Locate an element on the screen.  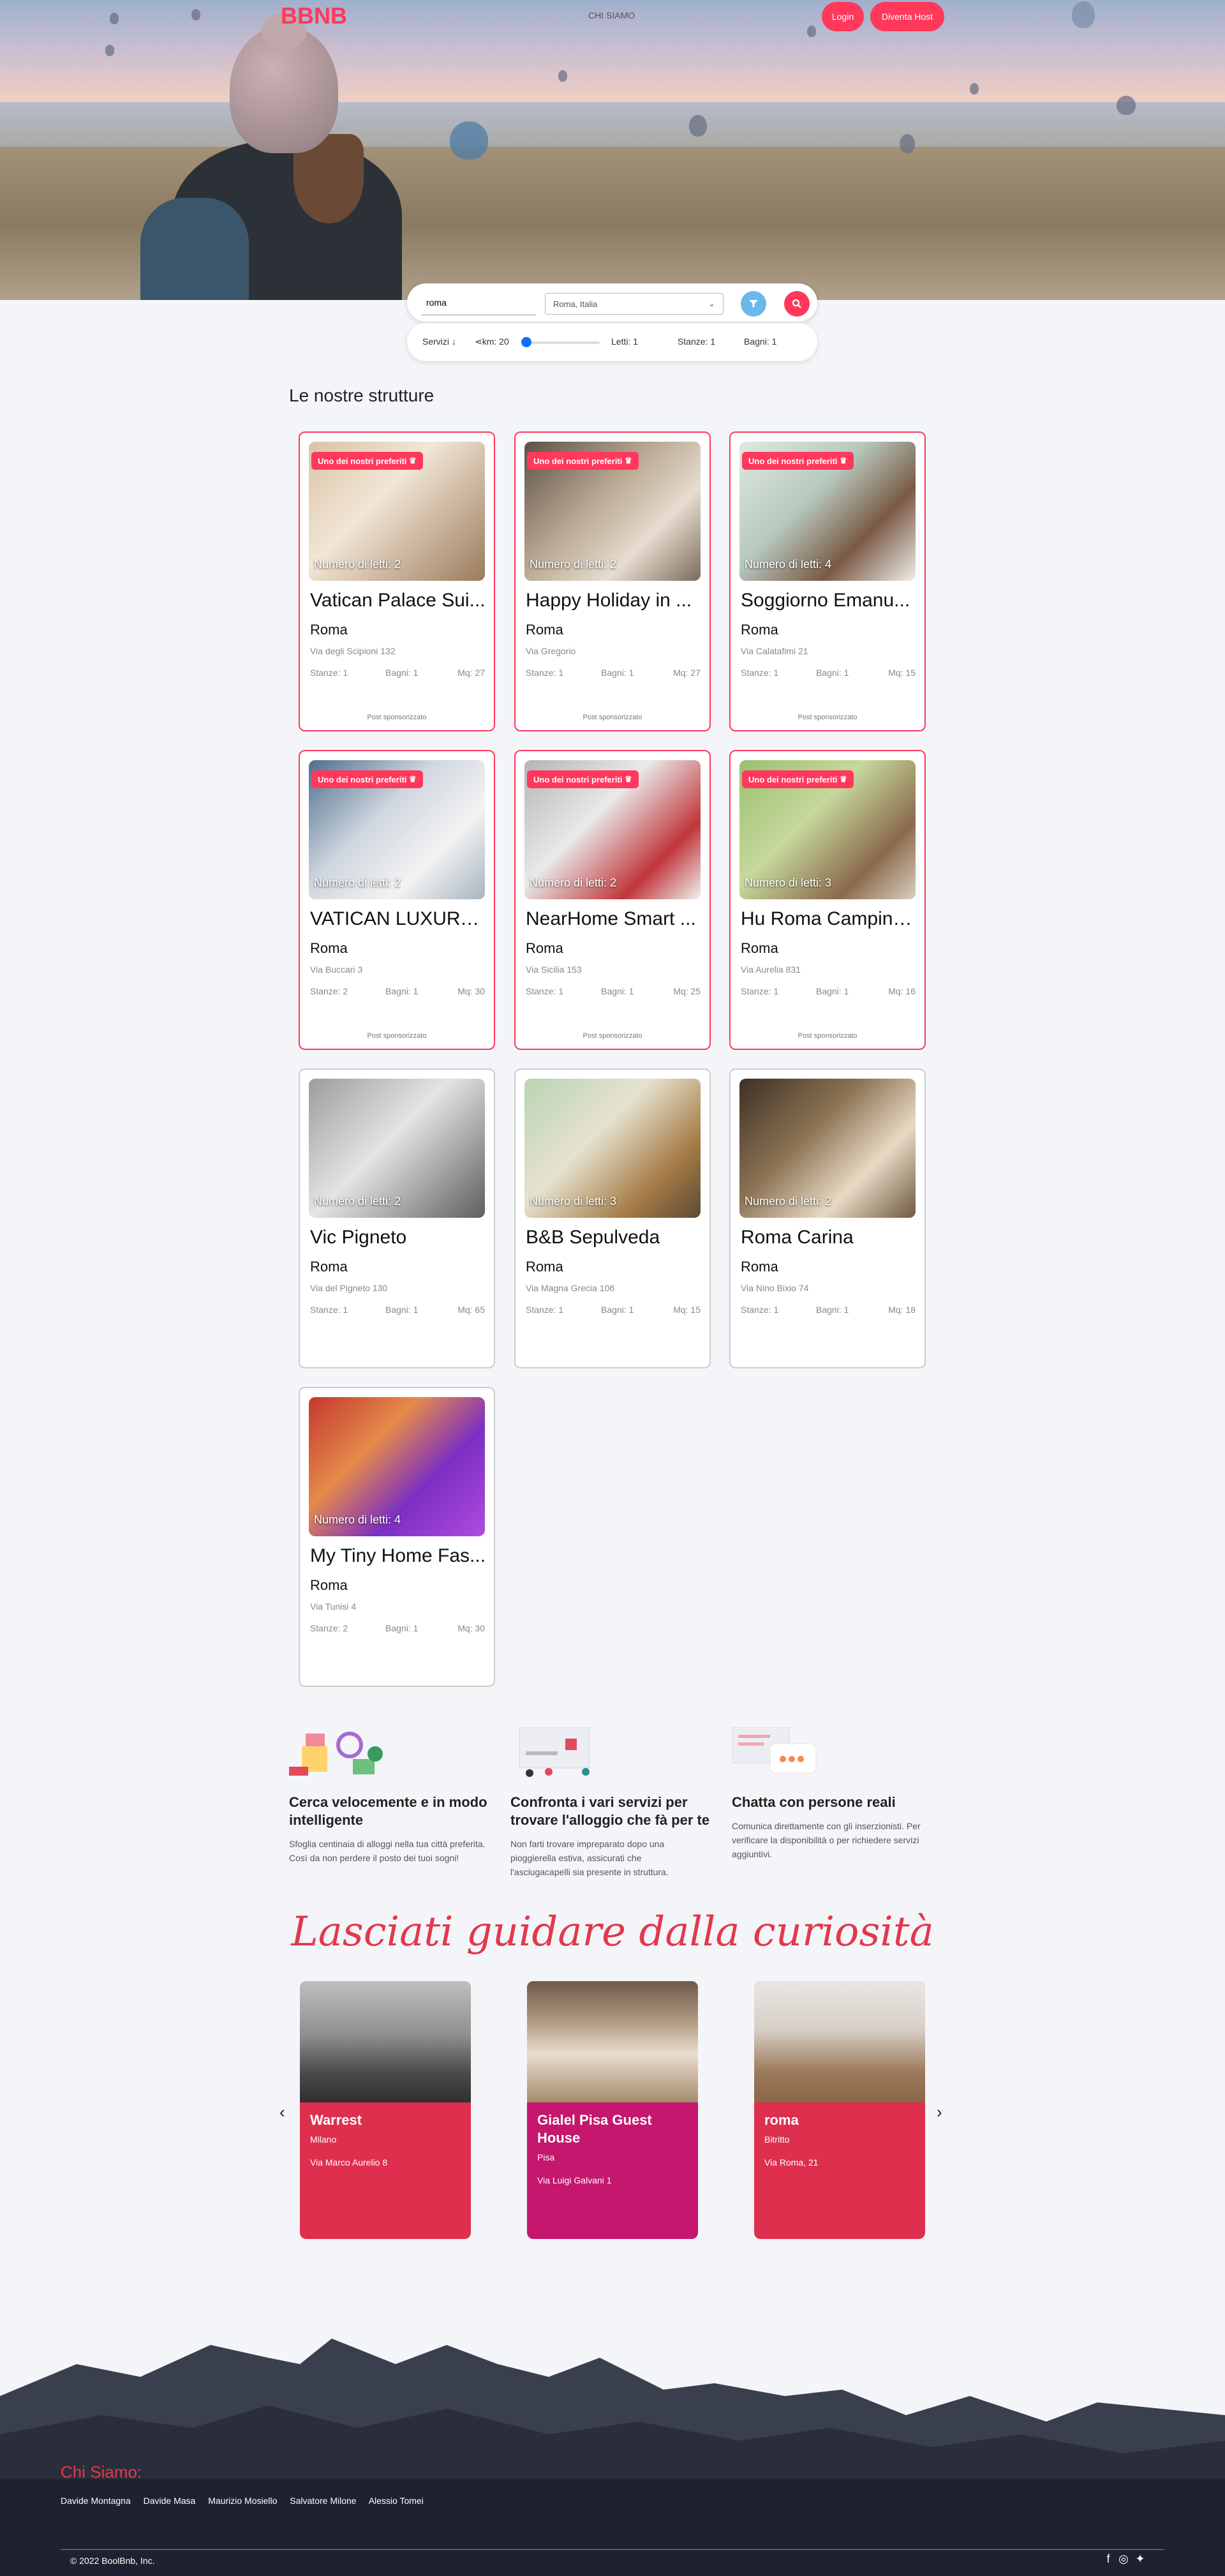
footer is located at coordinates (612, 2422).